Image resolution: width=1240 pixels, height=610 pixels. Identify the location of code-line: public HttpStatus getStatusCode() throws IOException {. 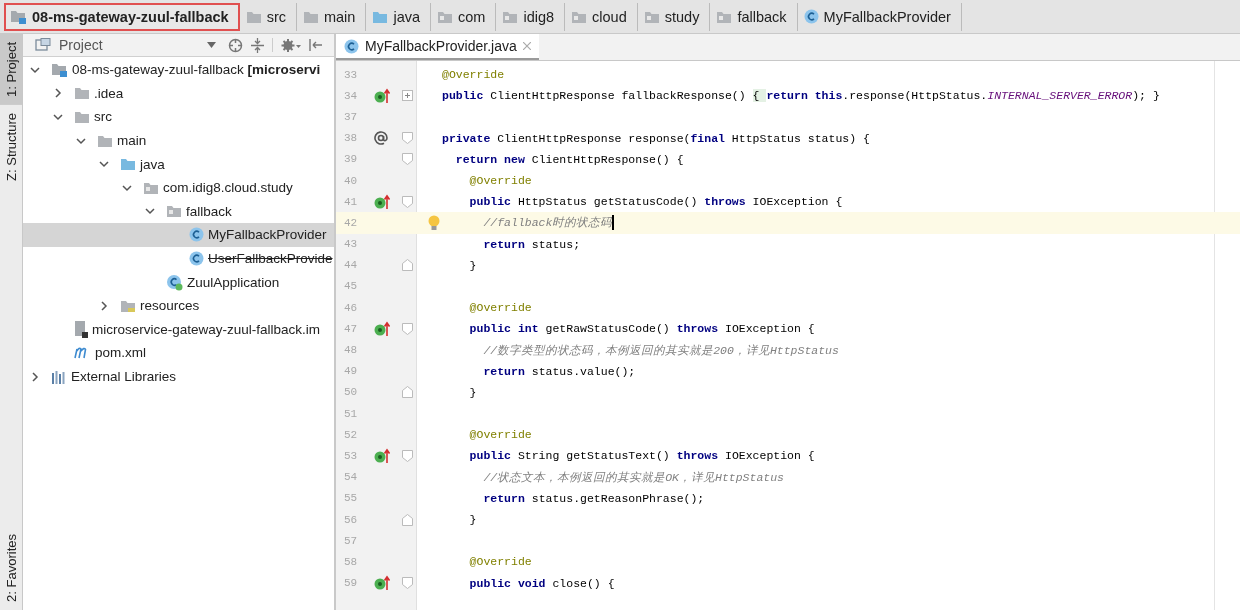
(655, 202).